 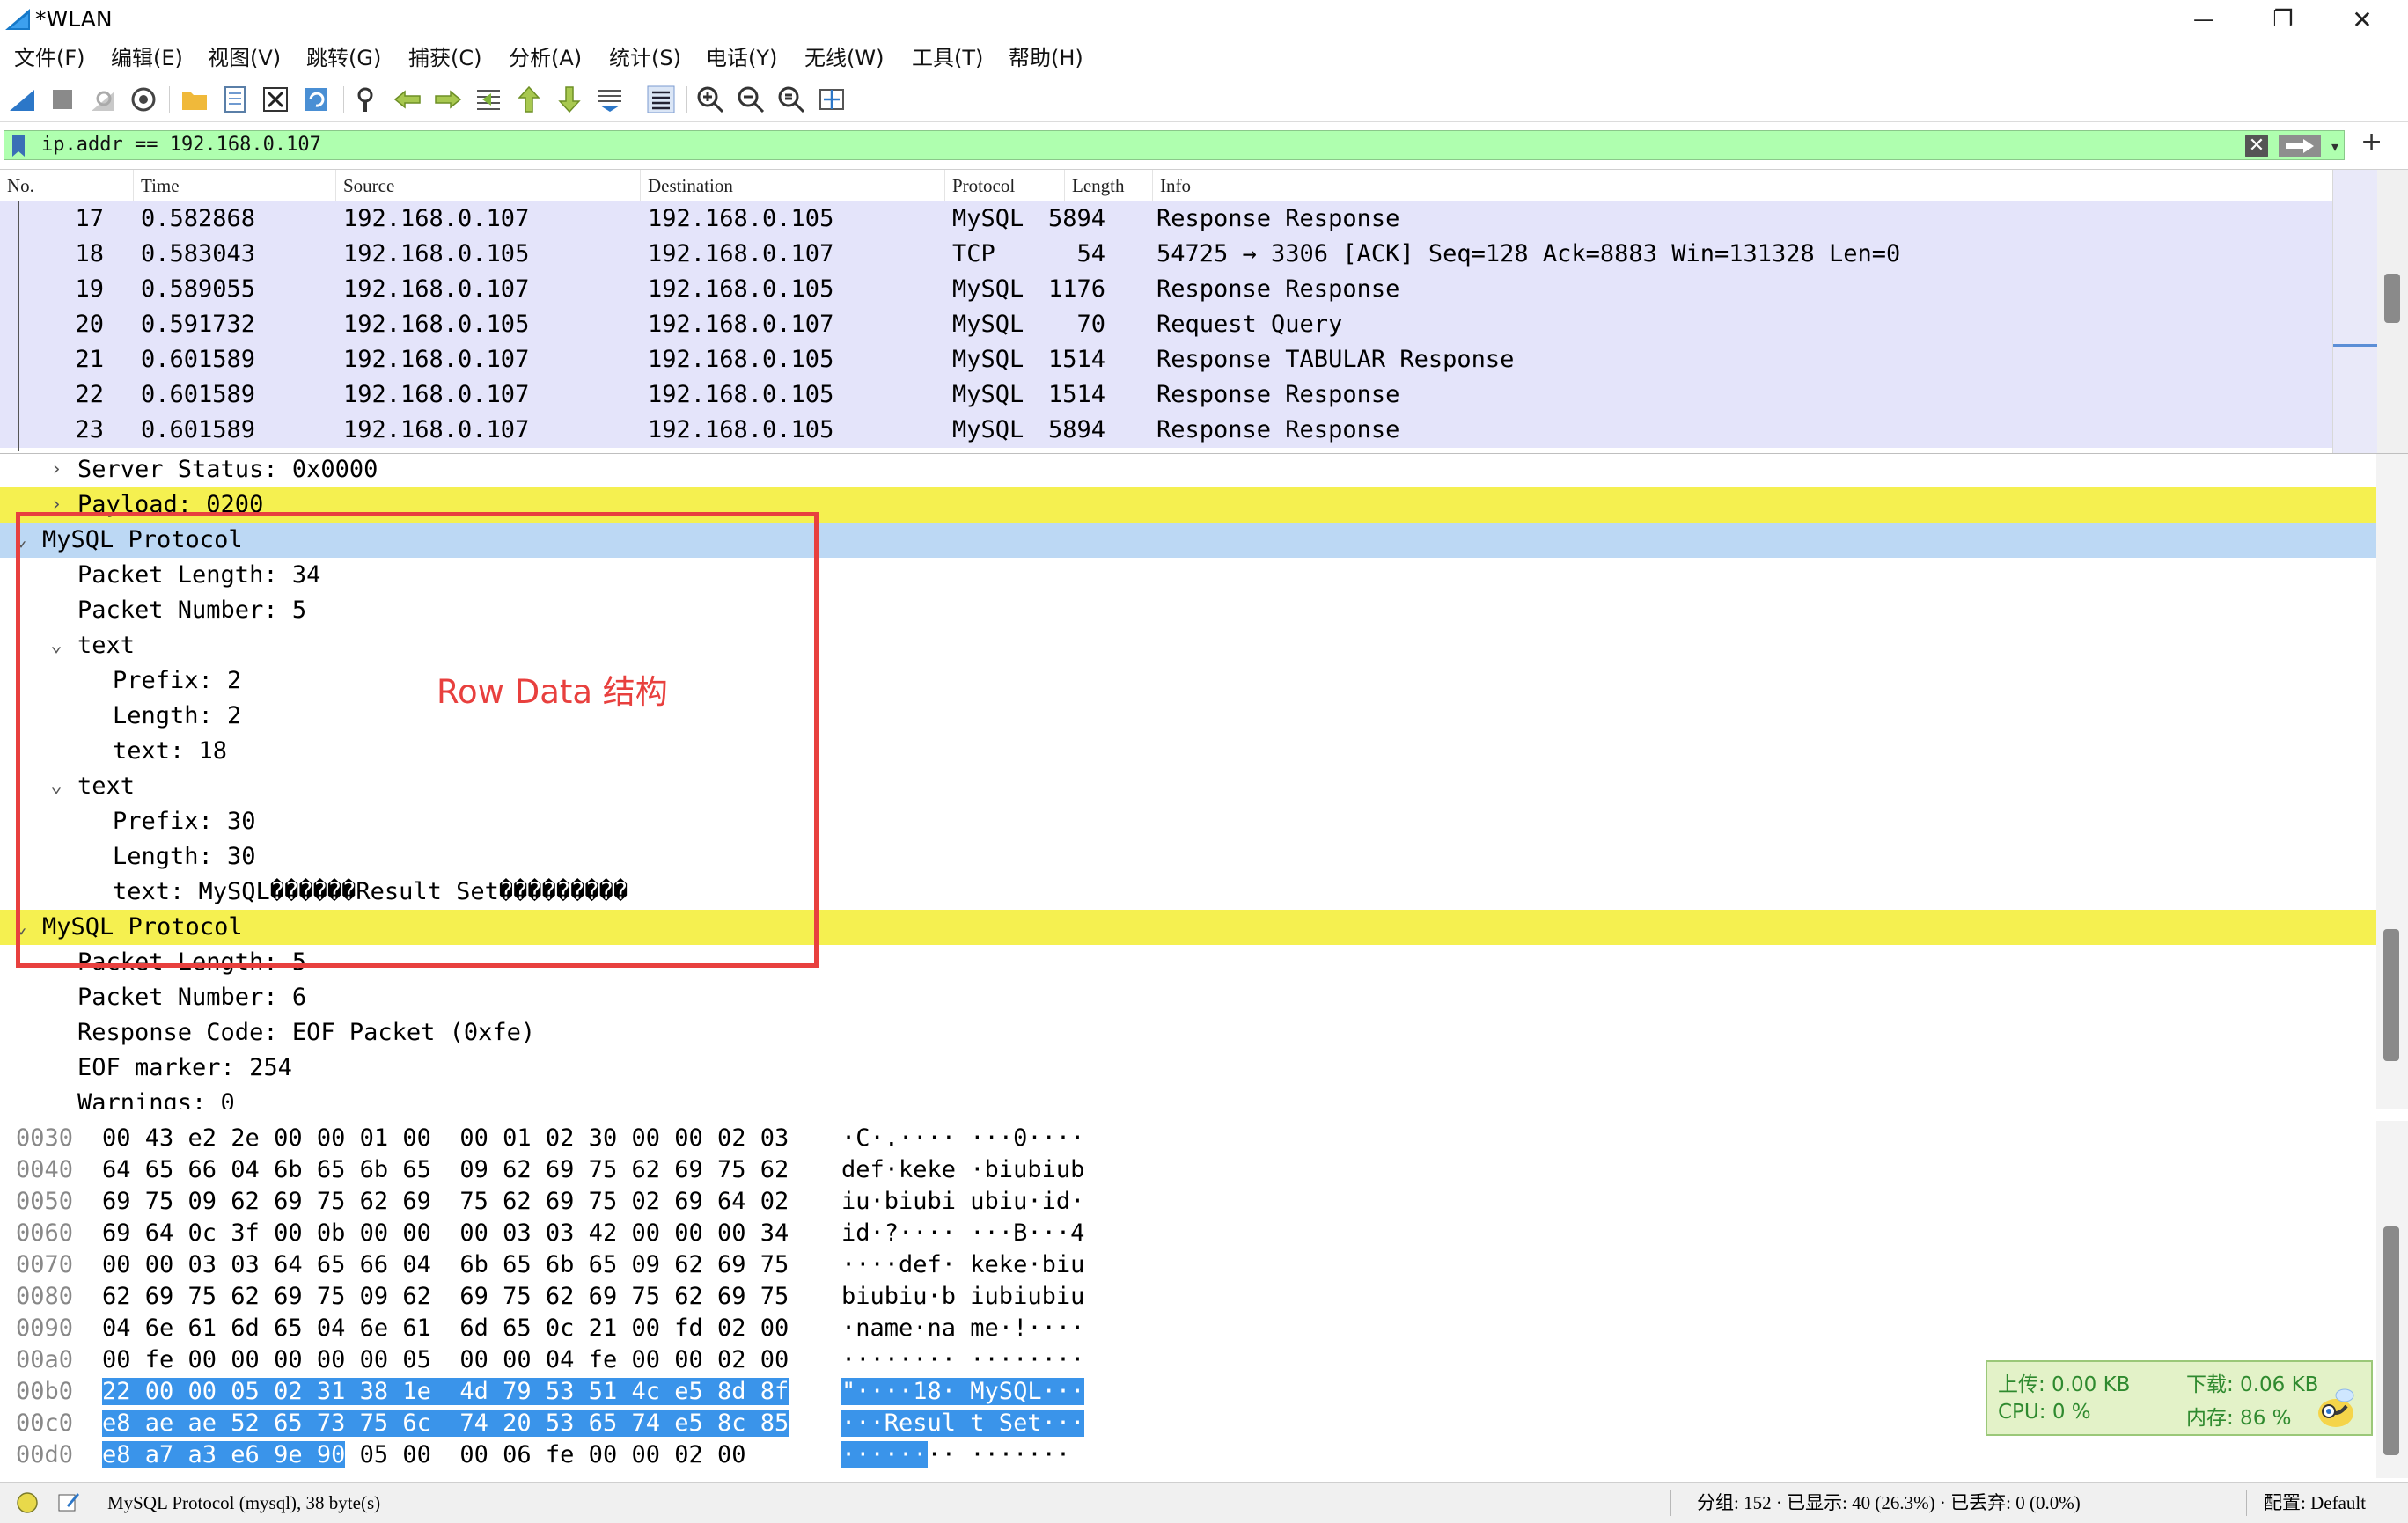 I want to click on byte-ascii: id·?···· ···B···4, so click(x=962, y=1233).